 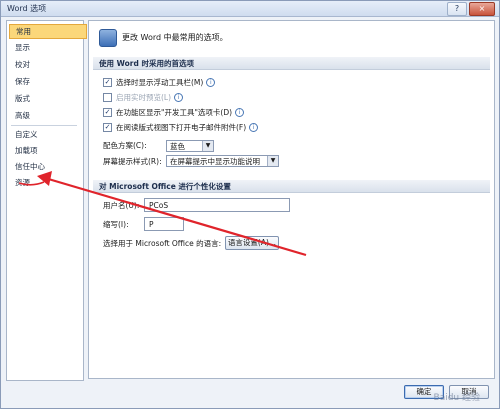 I want to click on username-label: 用户名(U):, so click(x=121, y=205).